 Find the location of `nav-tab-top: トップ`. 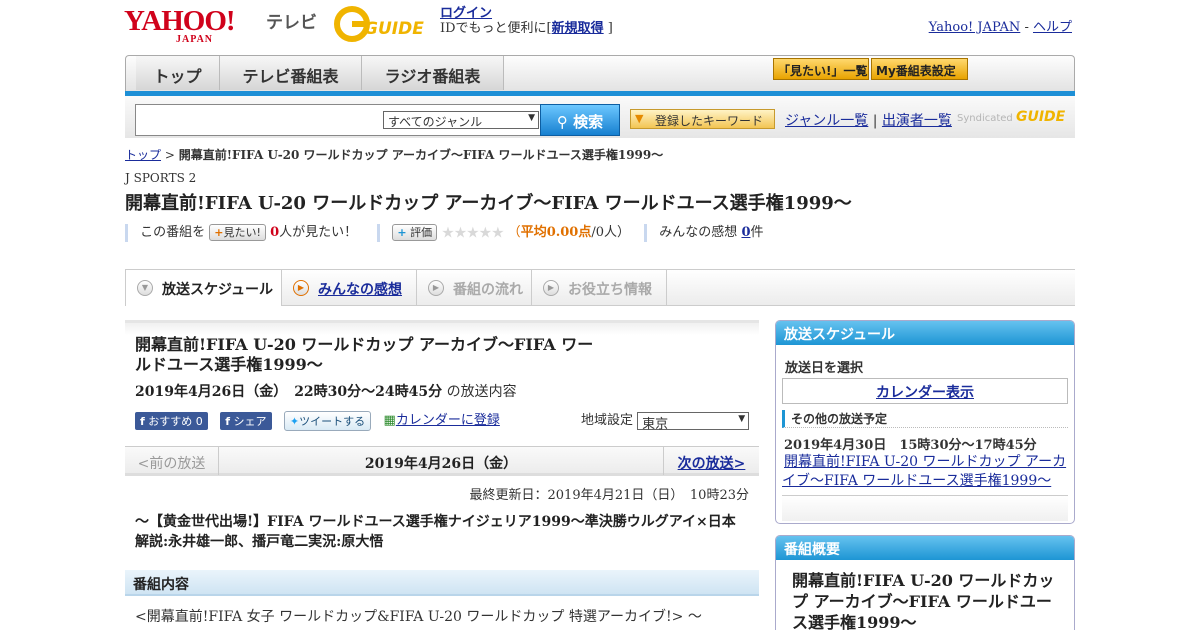

nav-tab-top: トップ is located at coordinates (178, 73).